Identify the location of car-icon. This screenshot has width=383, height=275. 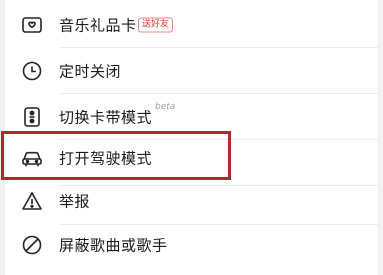
(32, 158).